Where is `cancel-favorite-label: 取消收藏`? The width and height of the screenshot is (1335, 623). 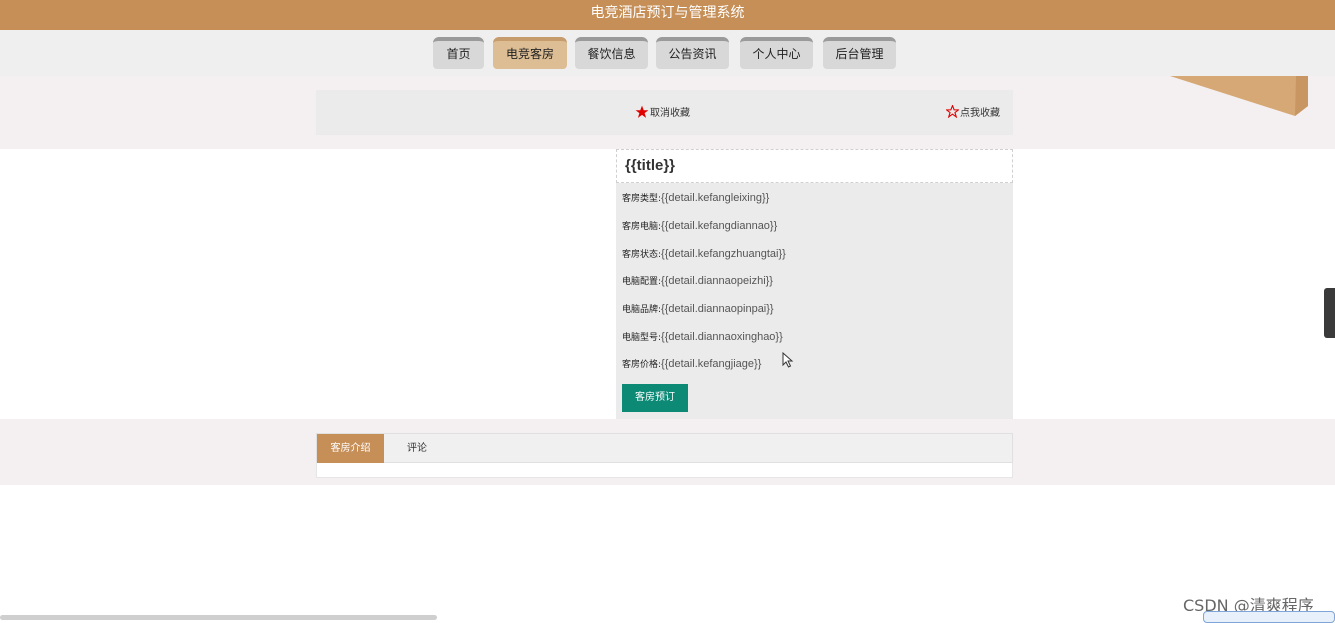
cancel-favorite-label: 取消收藏 is located at coordinates (670, 113).